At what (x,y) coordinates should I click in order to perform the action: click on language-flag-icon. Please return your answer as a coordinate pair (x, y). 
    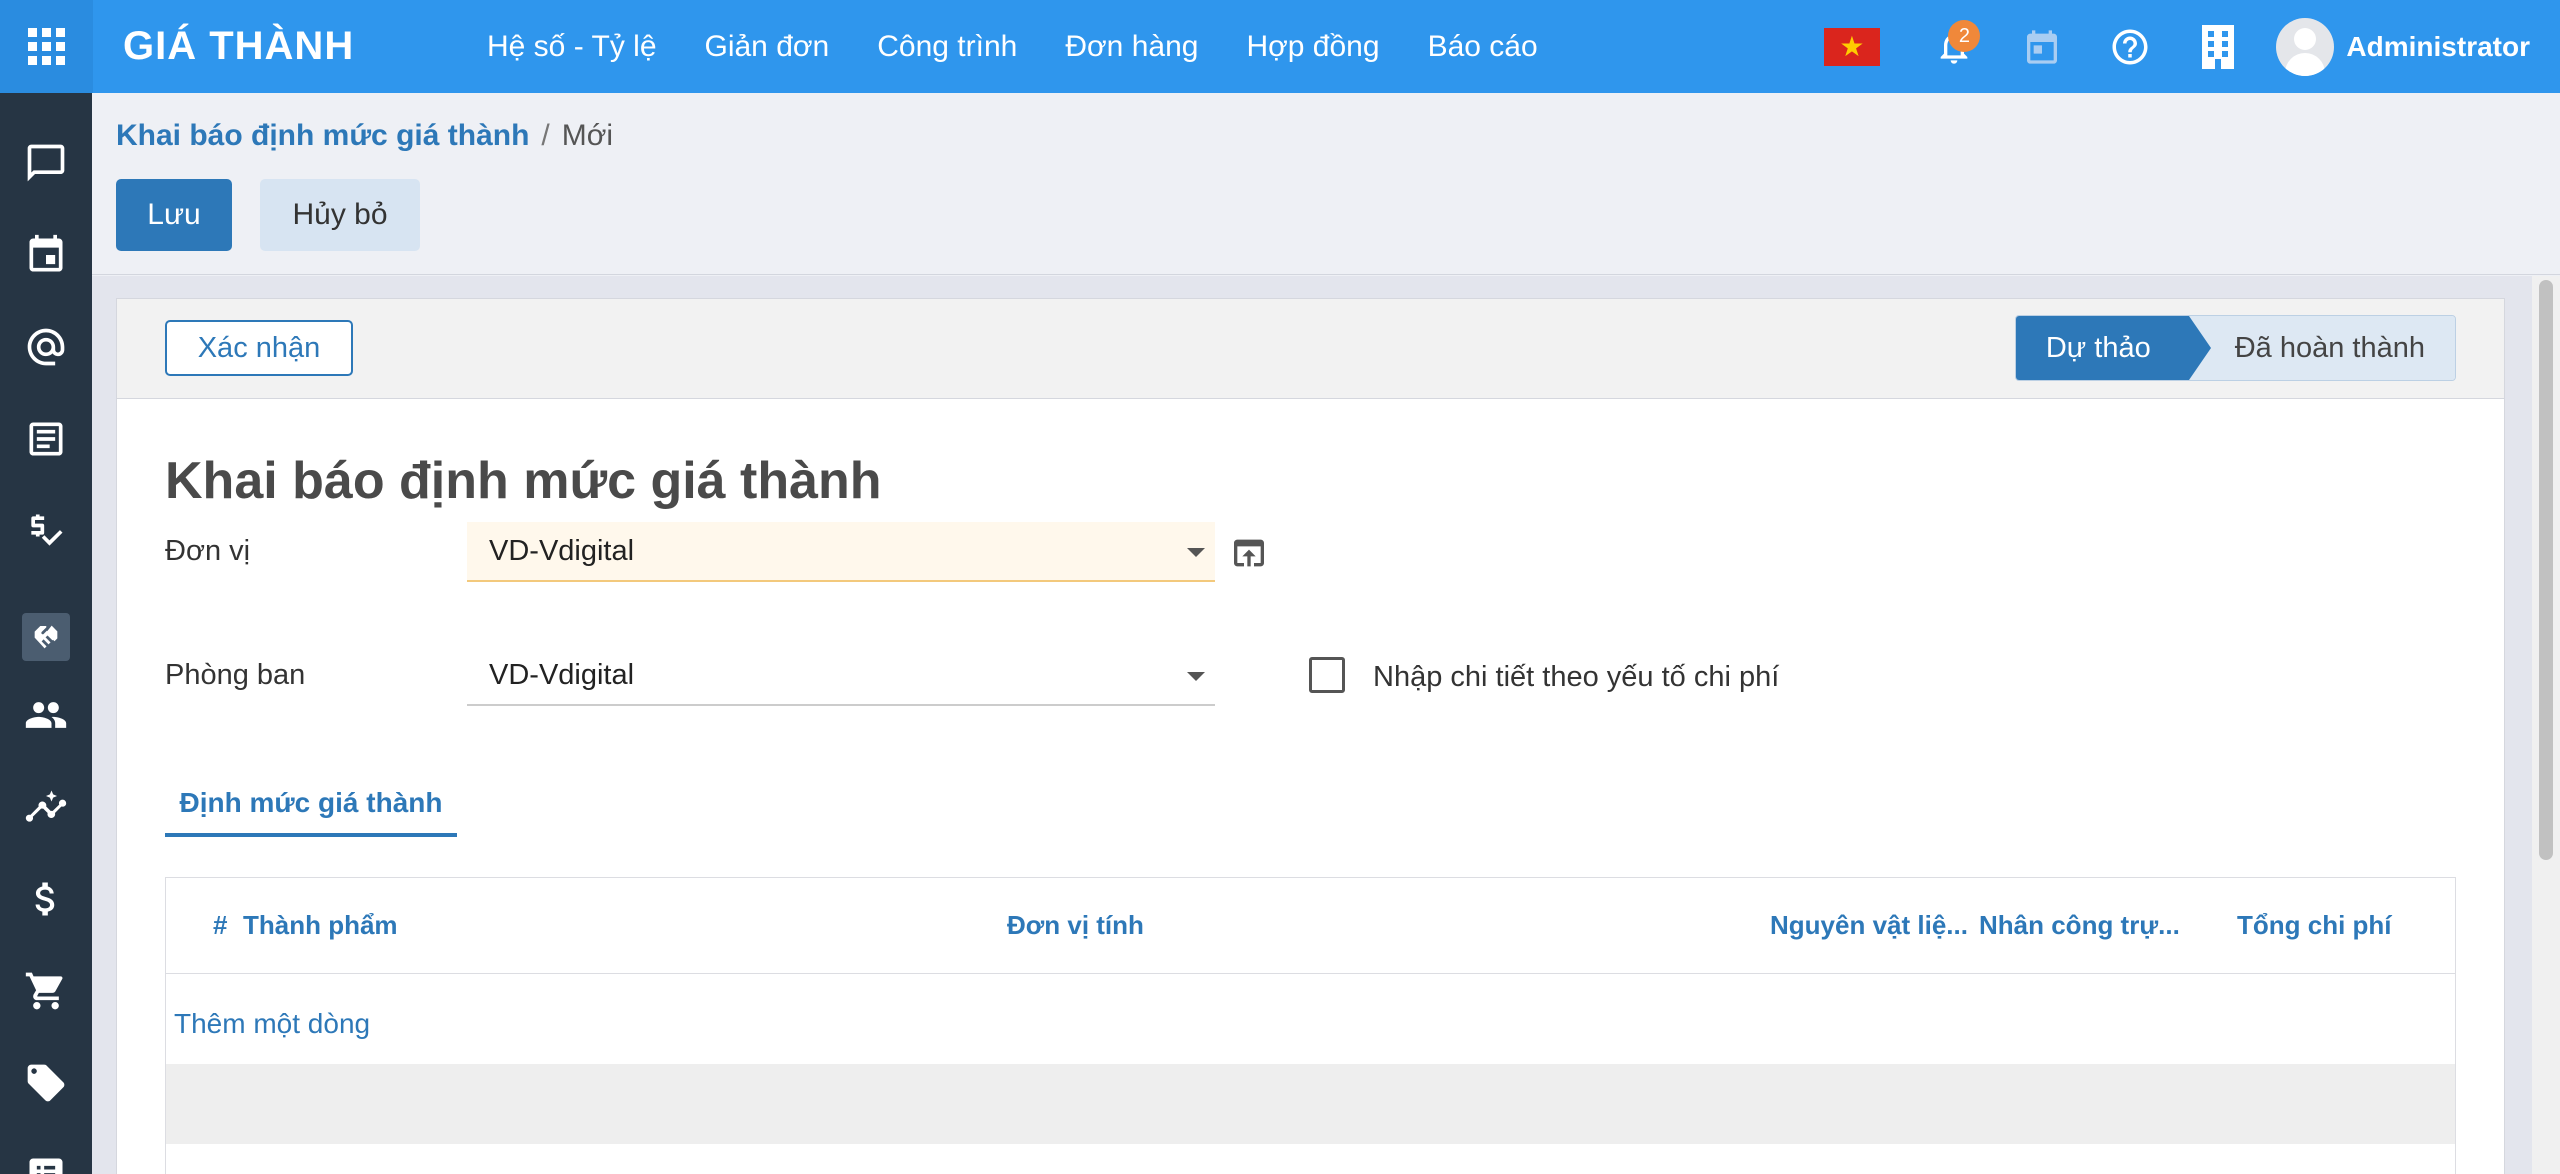
    Looking at the image, I should click on (1852, 46).